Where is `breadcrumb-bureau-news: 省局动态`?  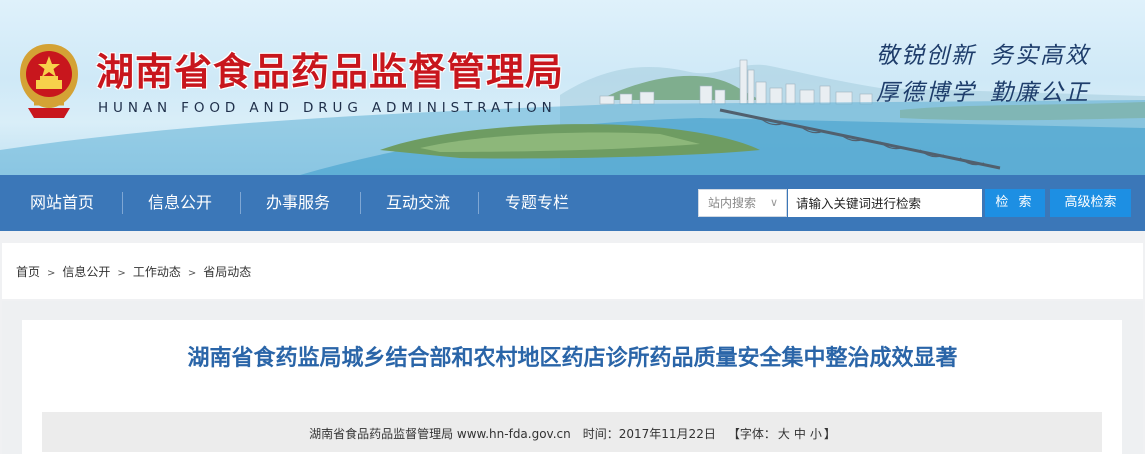 breadcrumb-bureau-news: 省局动态 is located at coordinates (227, 272).